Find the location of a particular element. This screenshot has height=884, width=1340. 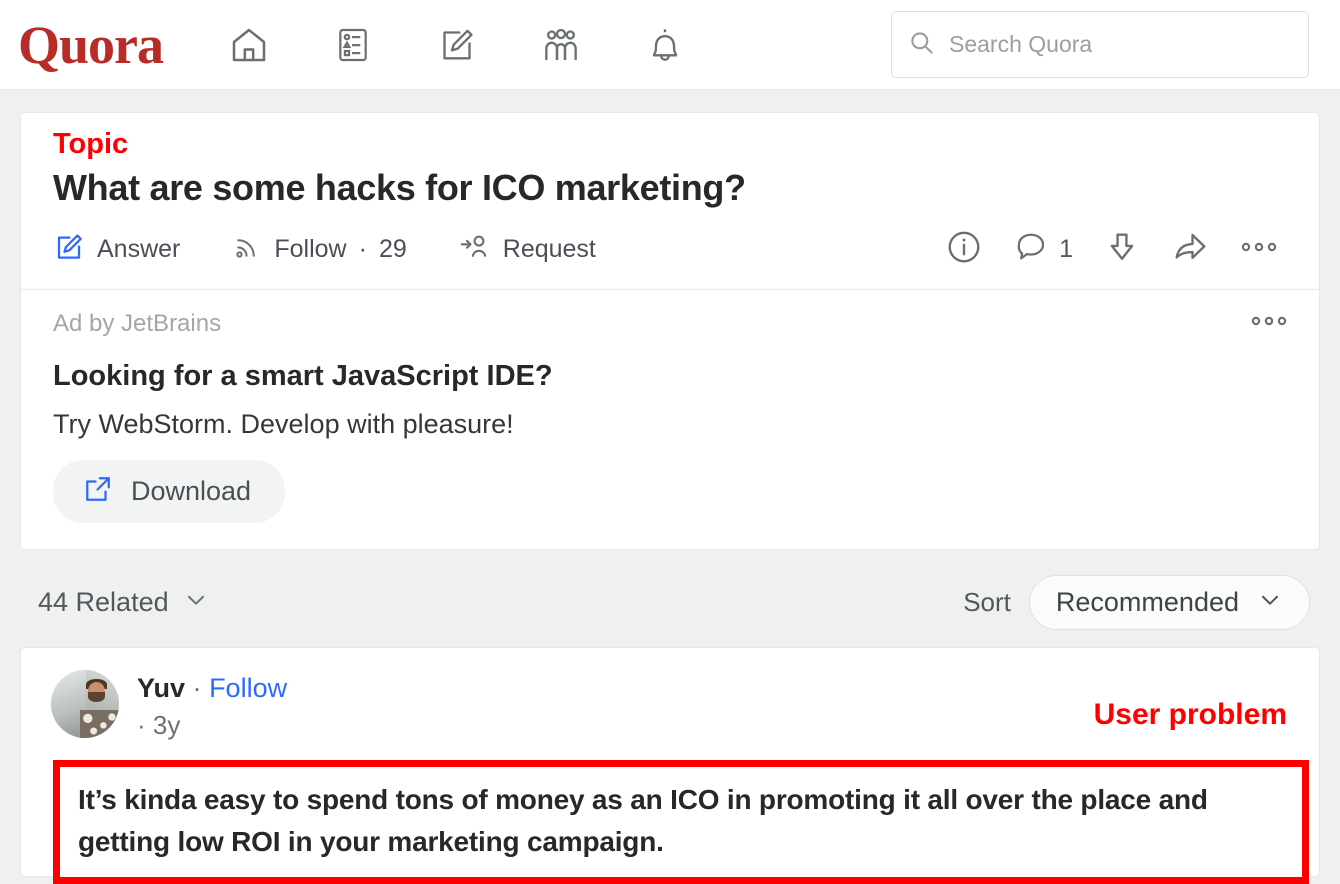

request-person-icon is located at coordinates (475, 249).